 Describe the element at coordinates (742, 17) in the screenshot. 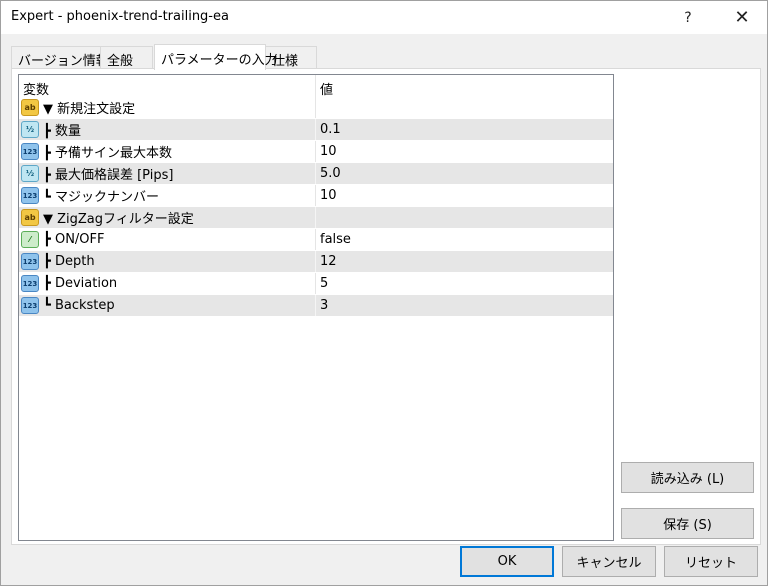

I see `close-icon: ✕` at that location.